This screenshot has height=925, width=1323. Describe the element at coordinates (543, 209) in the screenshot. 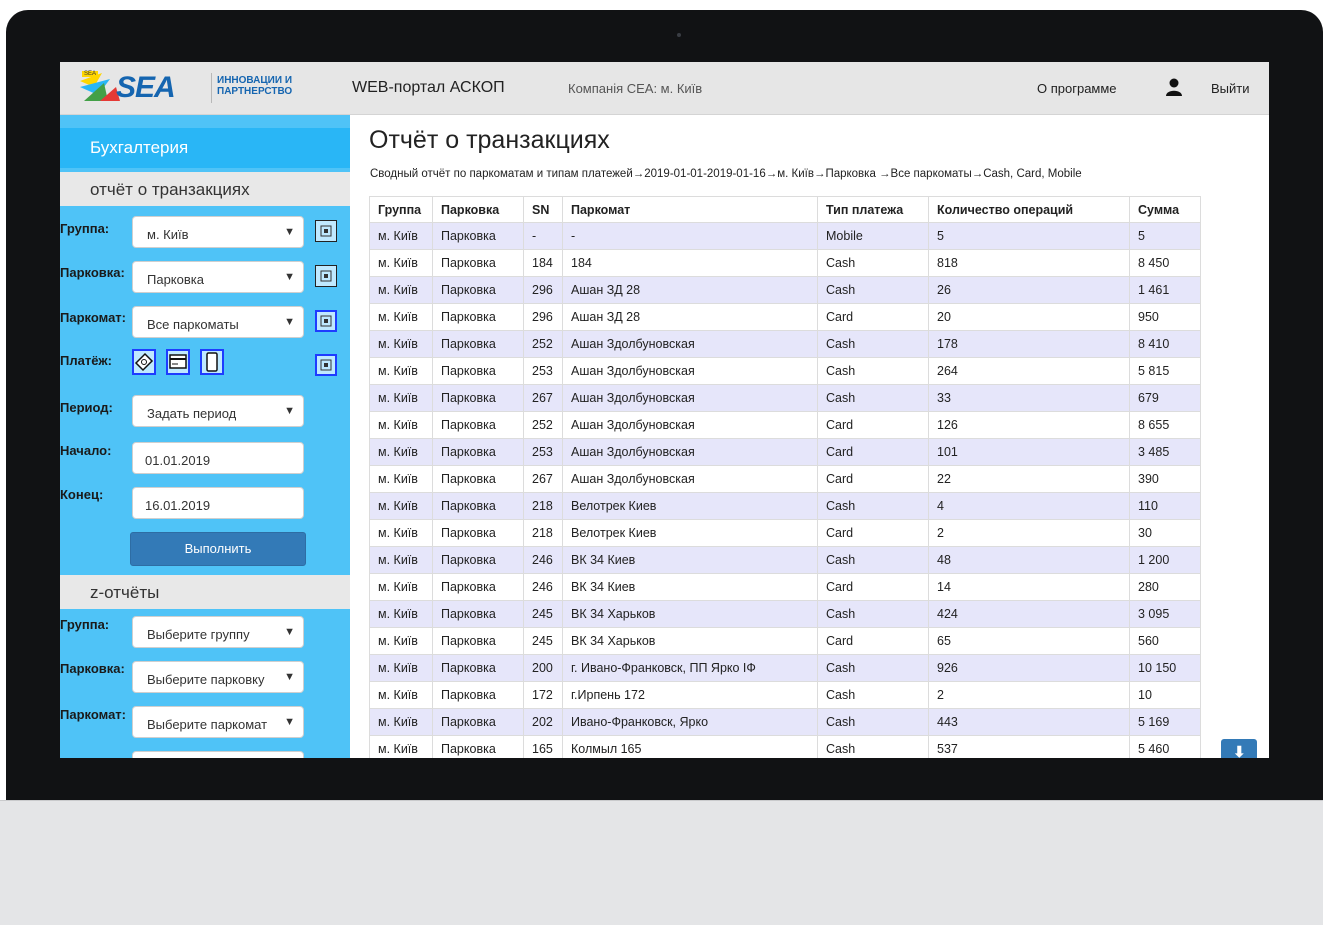

I see `column-header: SN` at that location.